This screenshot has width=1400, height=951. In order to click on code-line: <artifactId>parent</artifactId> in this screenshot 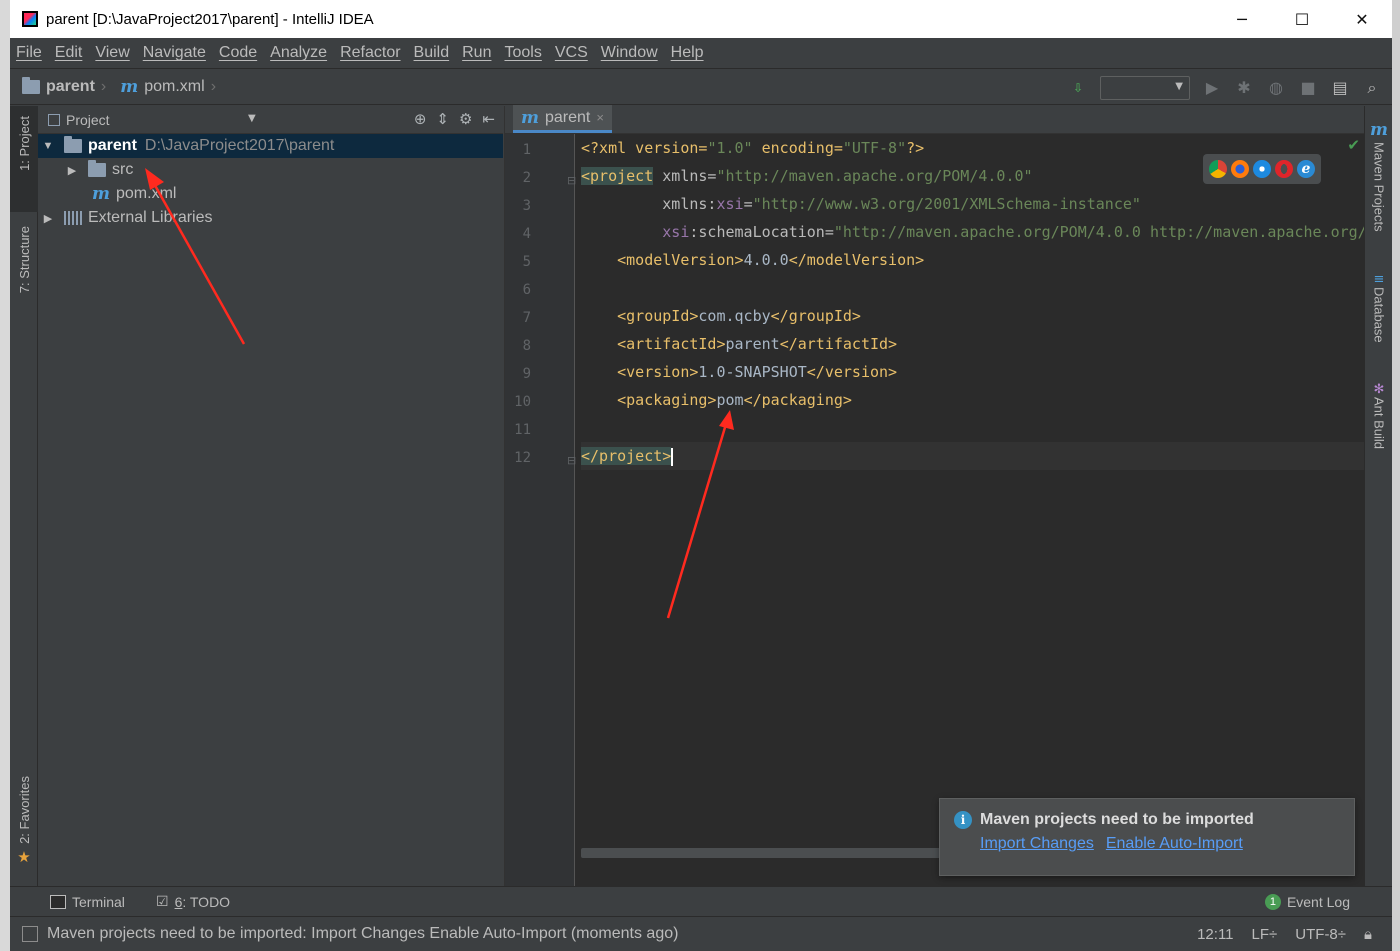, I will do `click(739, 344)`.